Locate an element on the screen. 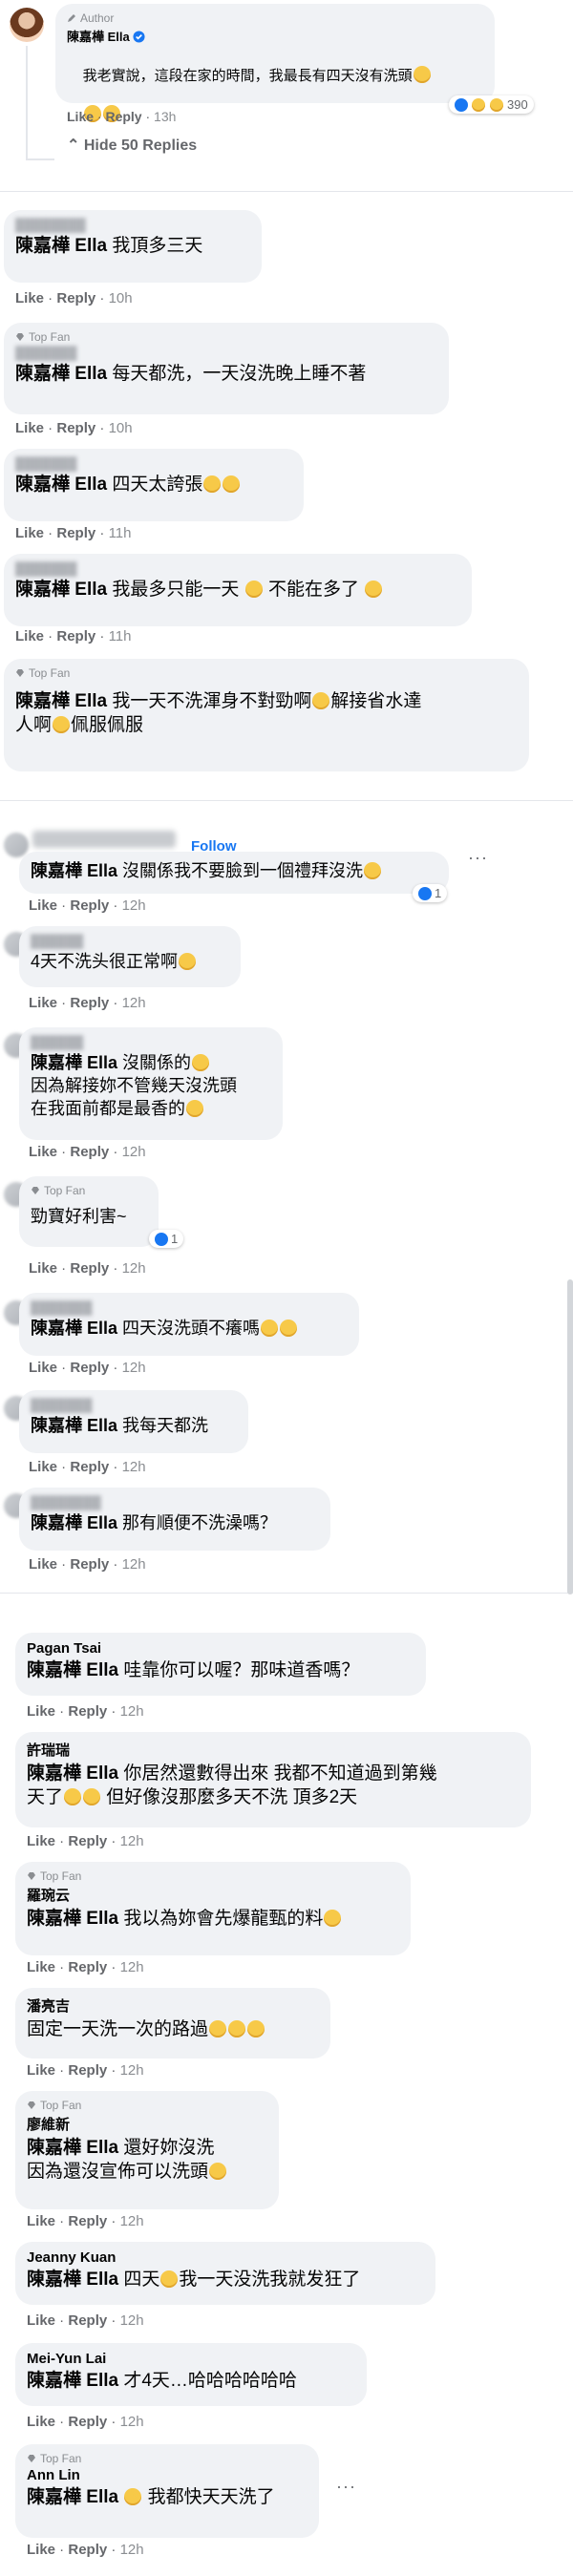 The height and width of the screenshot is (2576, 573). hide-replies-link: ⌃ Hide 50 Replies is located at coordinates (132, 145).